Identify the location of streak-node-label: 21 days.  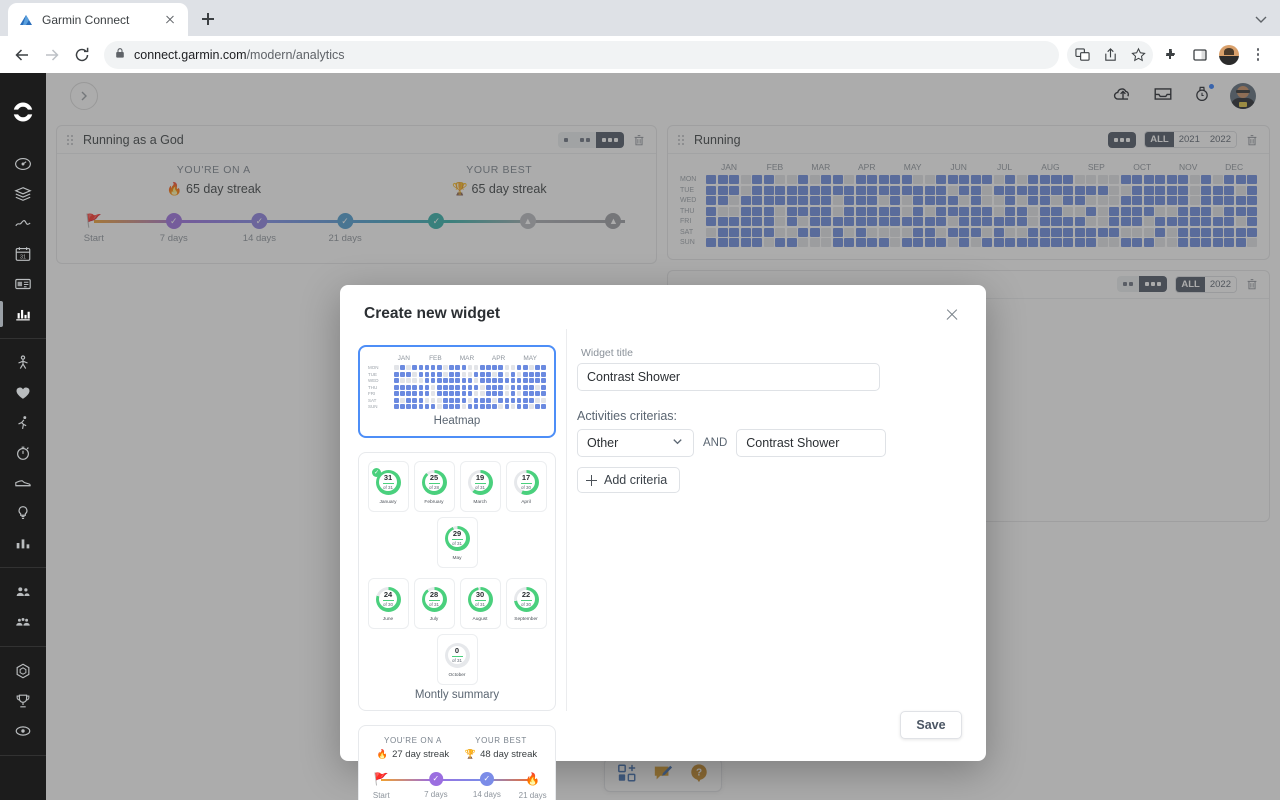
(532, 795).